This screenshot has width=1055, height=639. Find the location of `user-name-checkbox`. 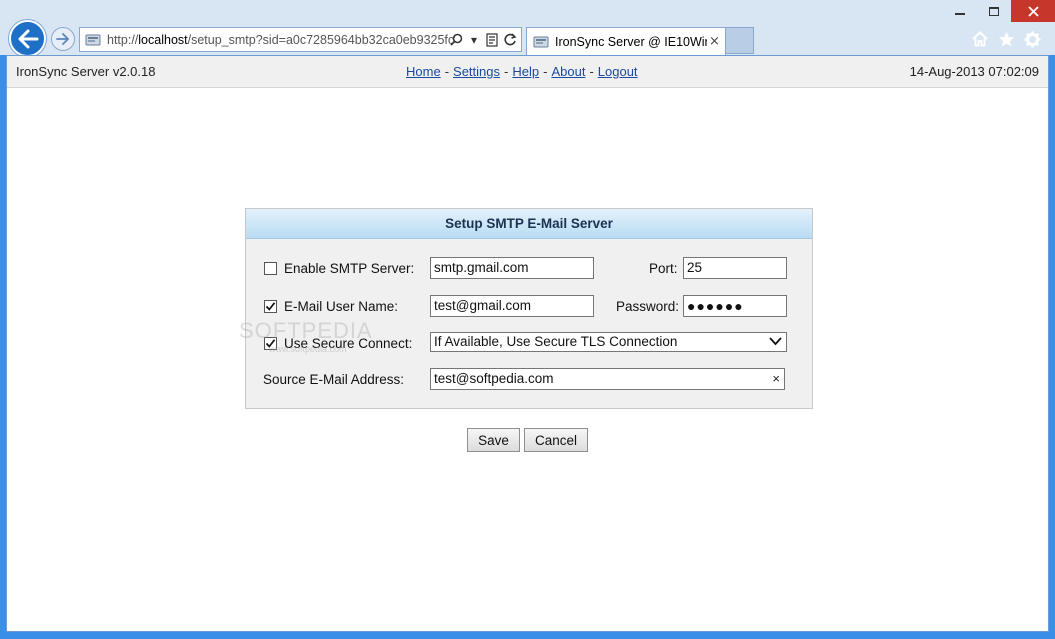

user-name-checkbox is located at coordinates (270, 306).